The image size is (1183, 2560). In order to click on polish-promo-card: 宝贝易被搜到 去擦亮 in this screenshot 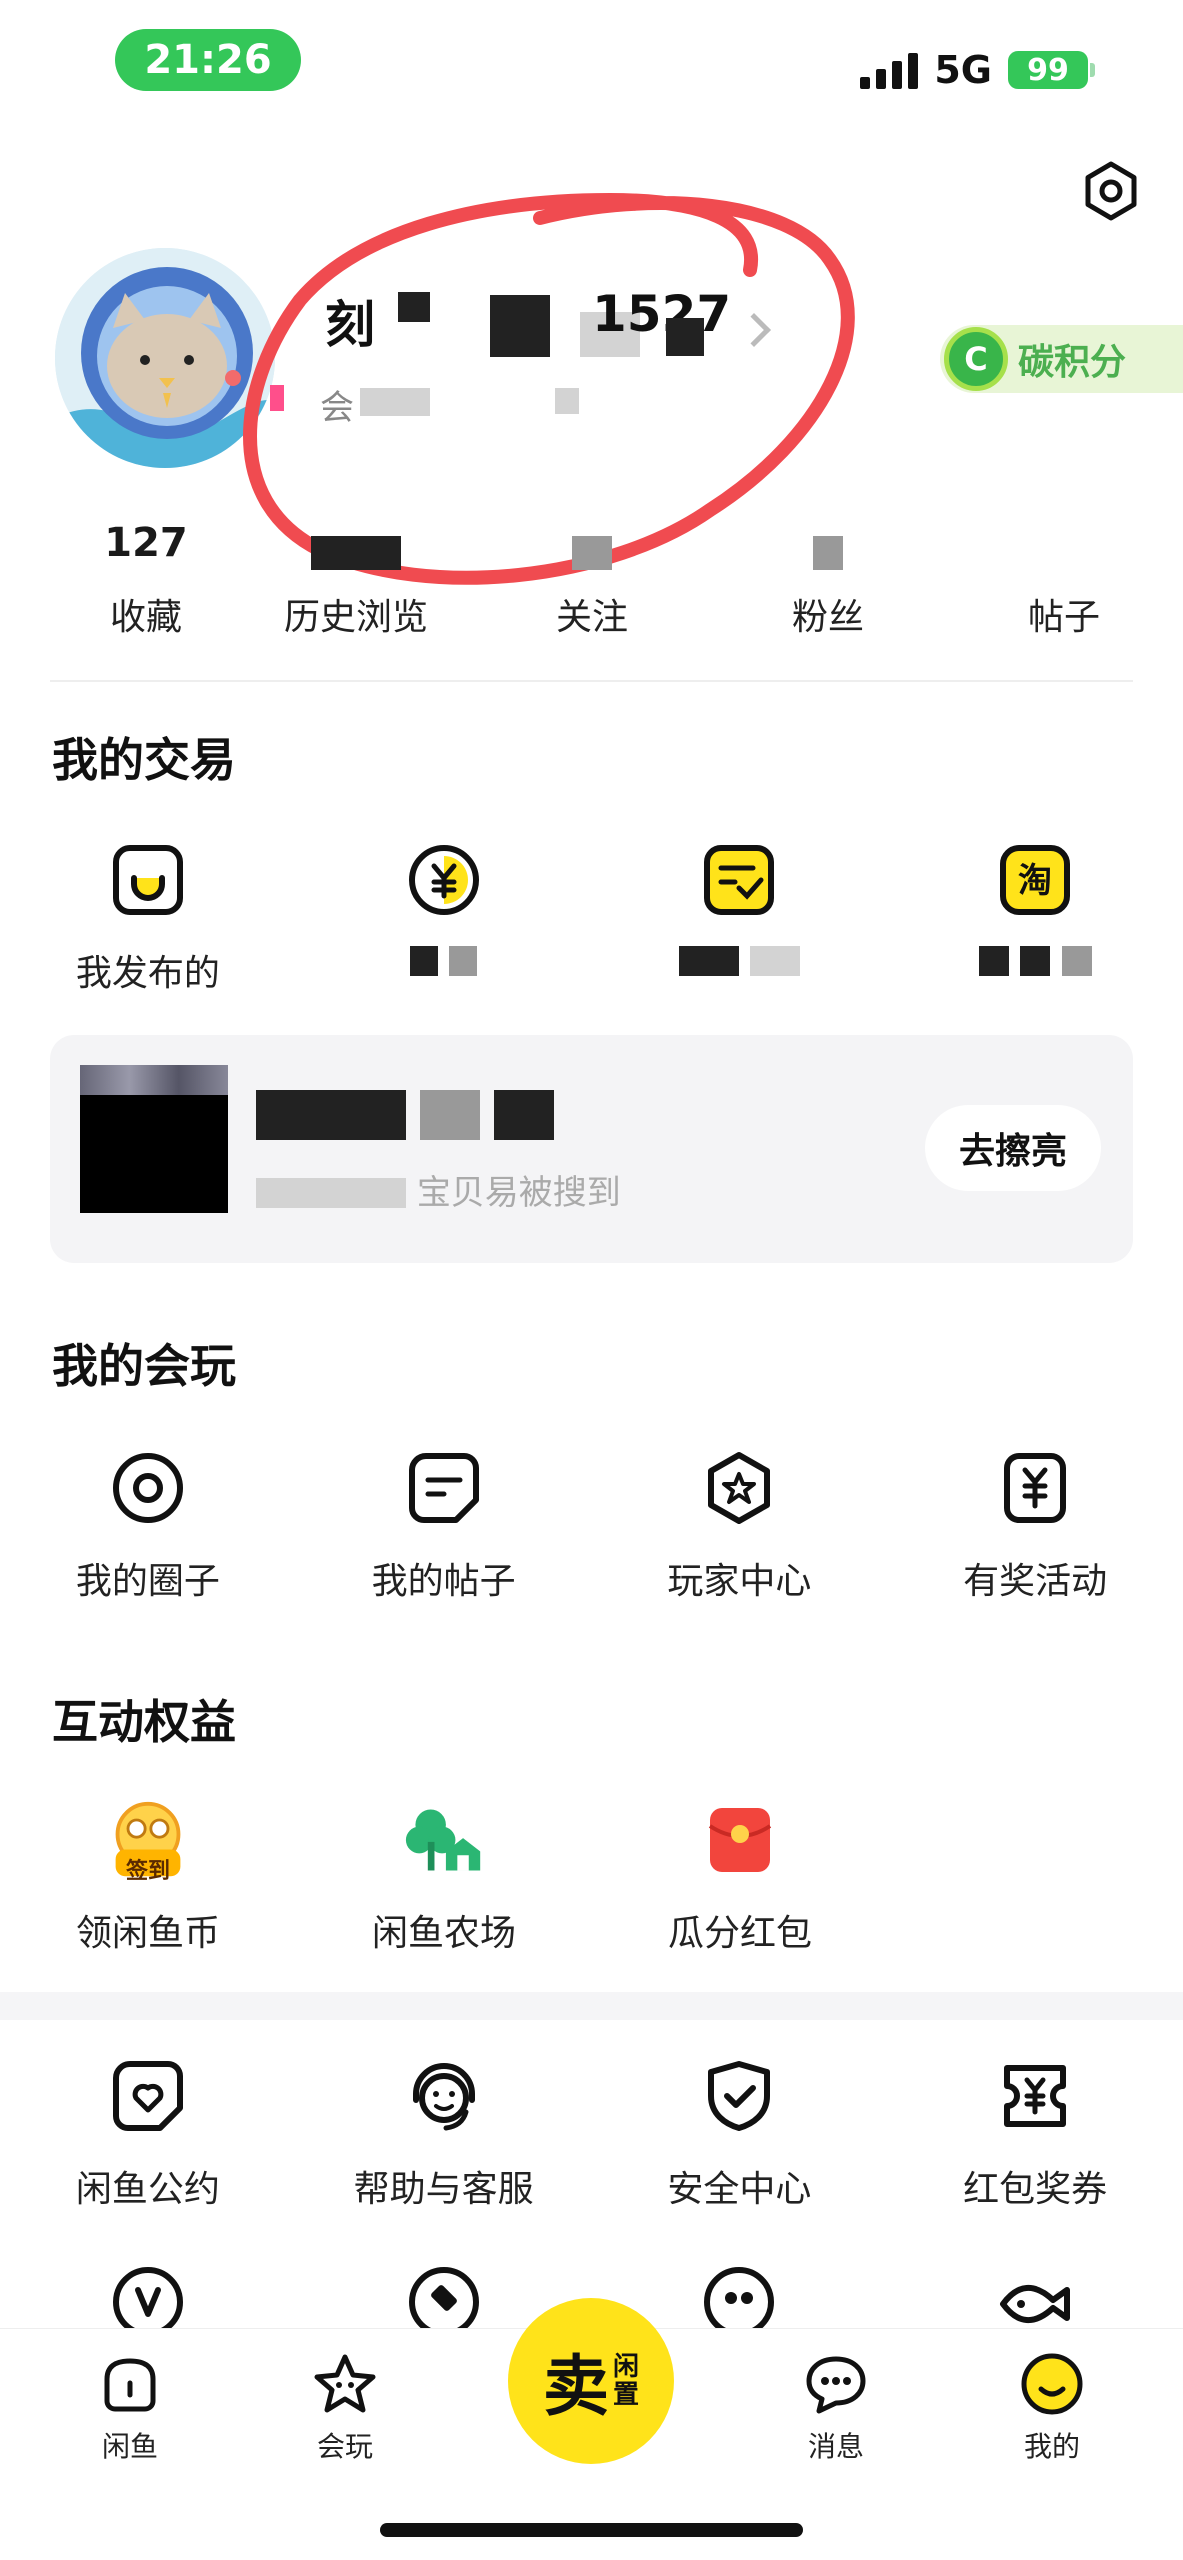, I will do `click(591, 1149)`.